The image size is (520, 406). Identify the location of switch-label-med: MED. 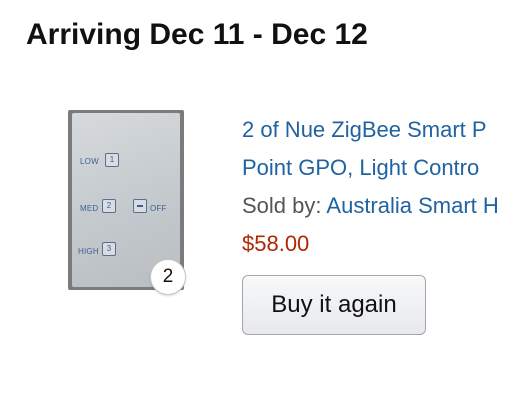
(89, 208).